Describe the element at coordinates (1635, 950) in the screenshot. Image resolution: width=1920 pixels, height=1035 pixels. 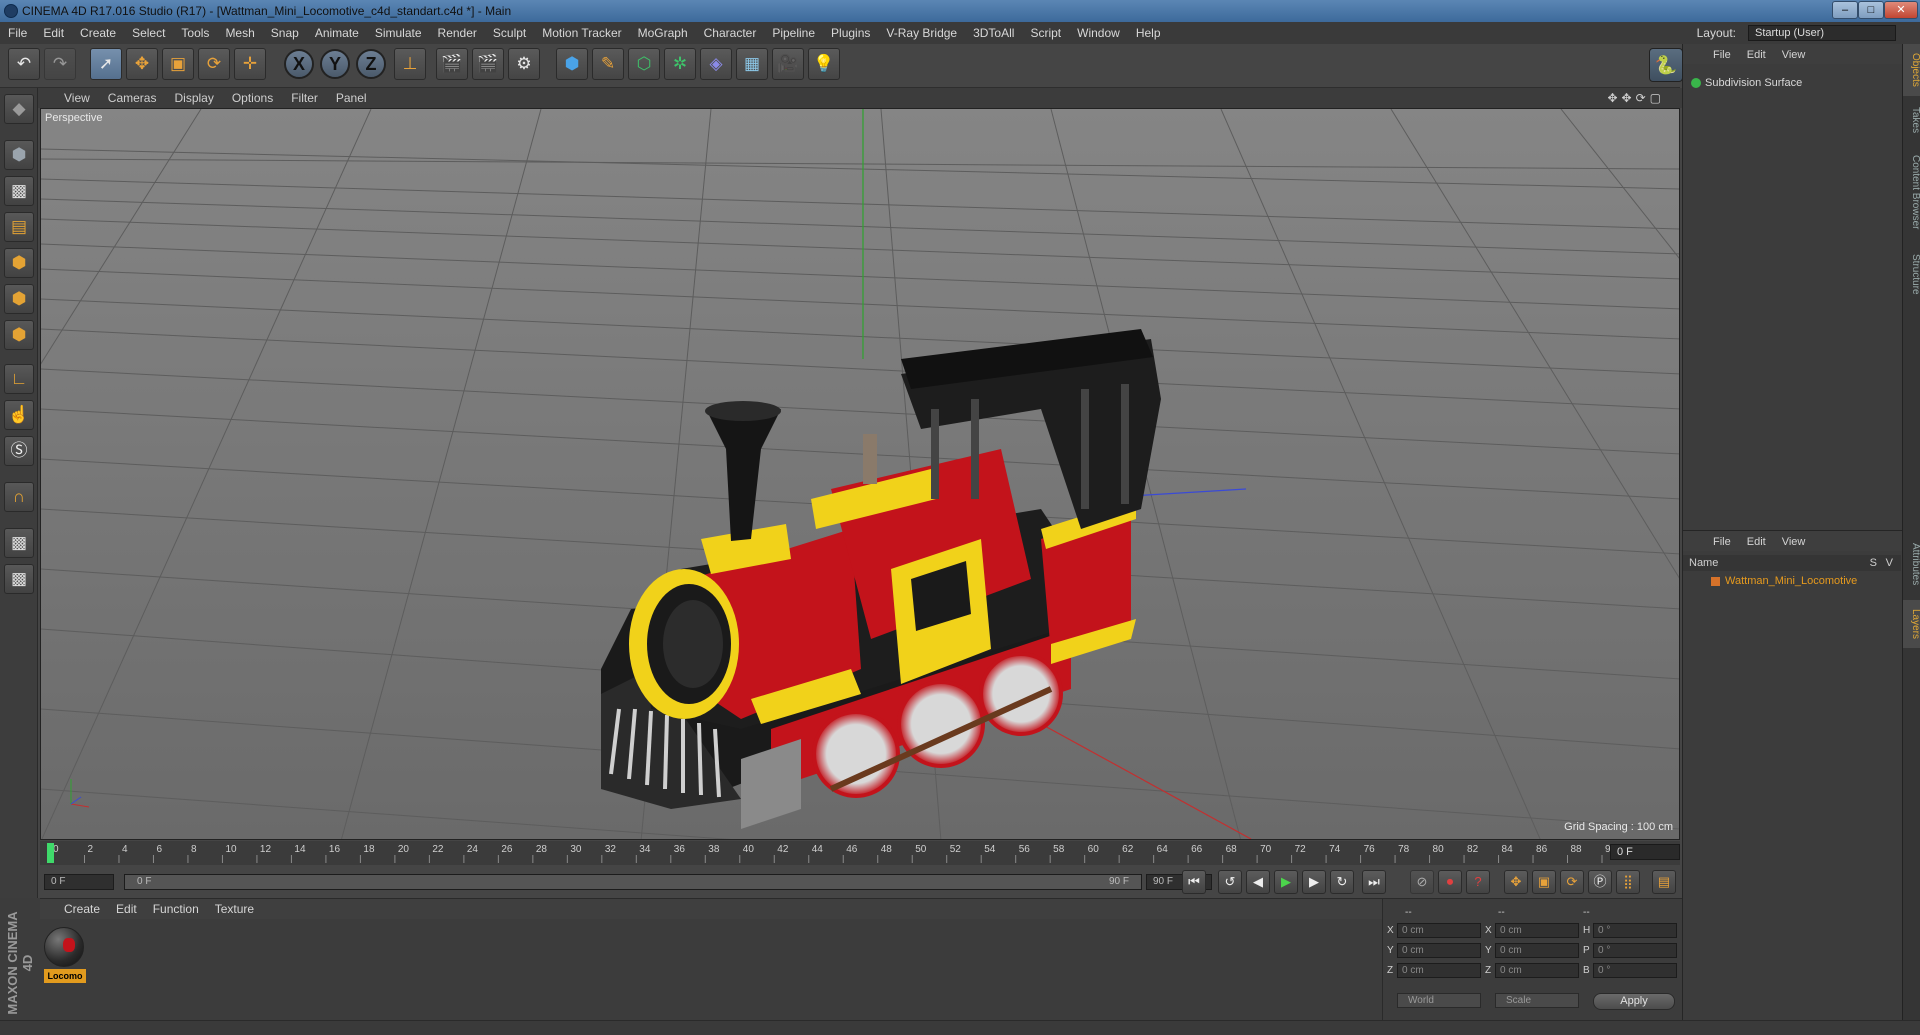
I see `rot-p-field: 0 °` at that location.